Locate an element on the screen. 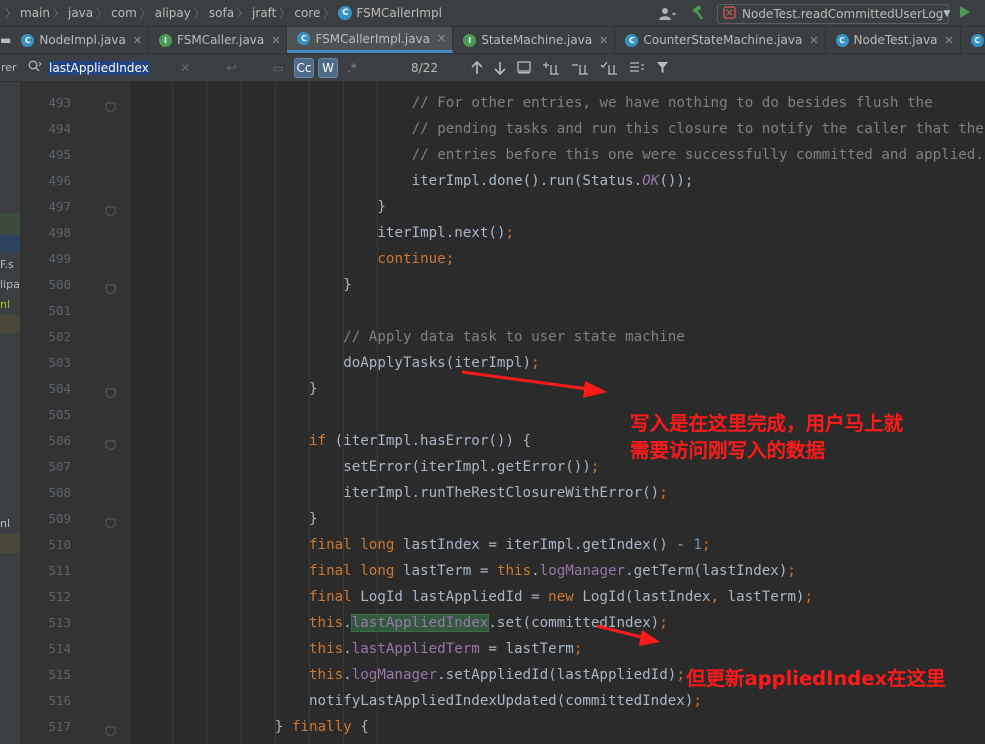  new-line-icon: ↩ is located at coordinates (231, 68).